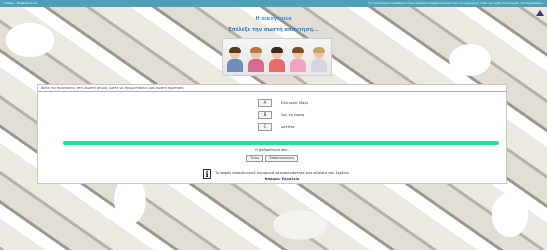  Describe the element at coordinates (273, 19) in the screenshot. I see `page-title: Η οικογένεια` at that location.